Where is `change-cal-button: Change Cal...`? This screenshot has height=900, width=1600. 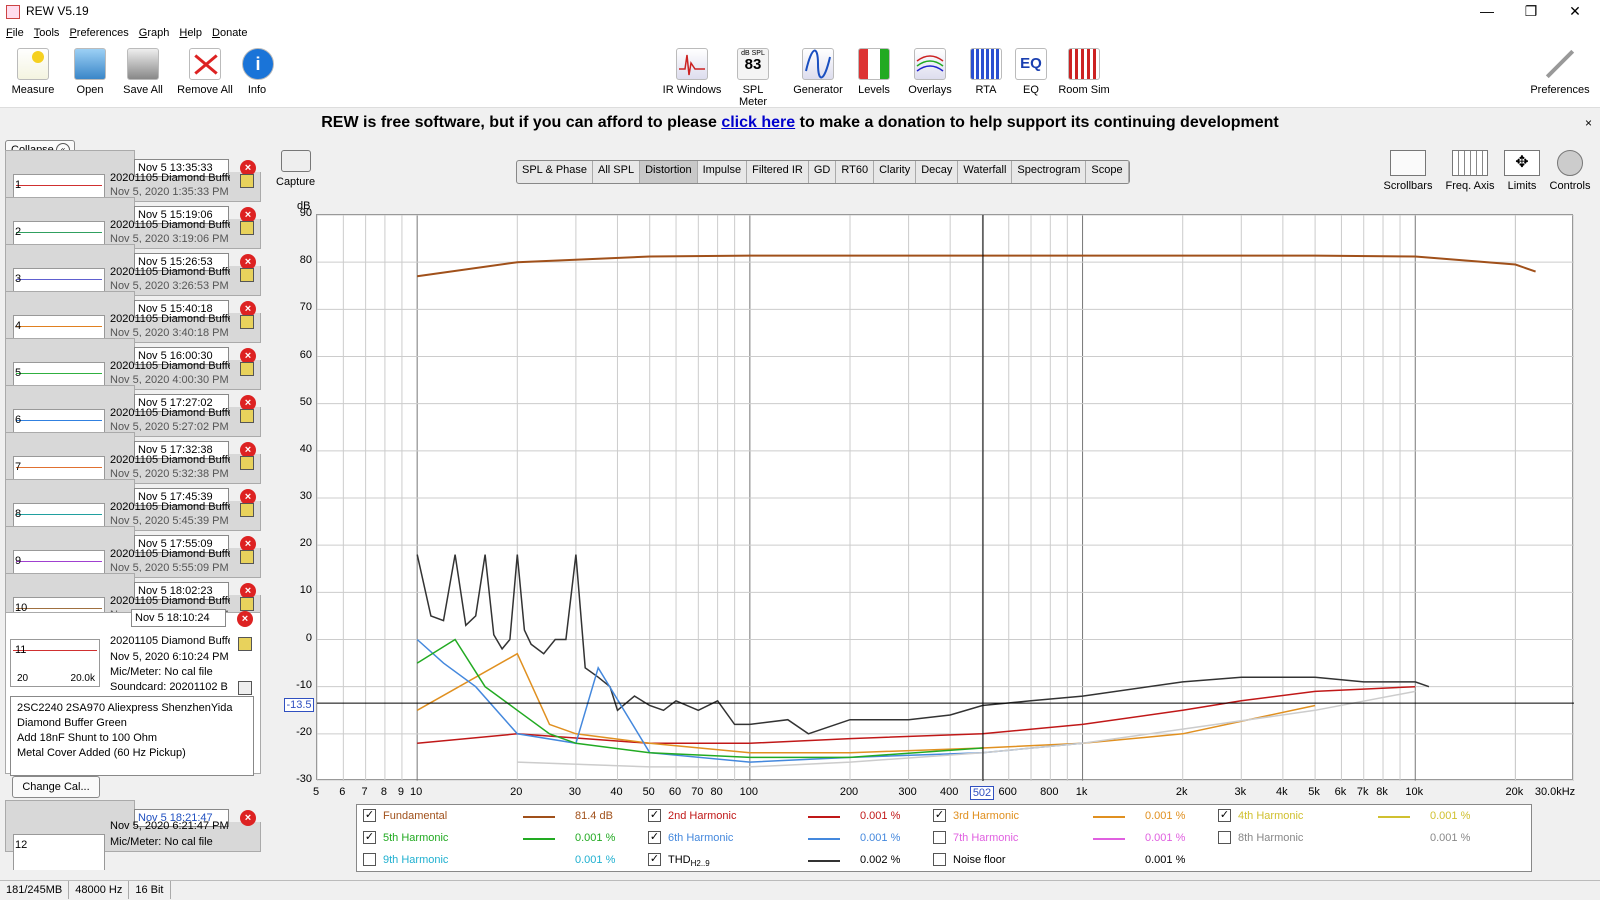 change-cal-button: Change Cal... is located at coordinates (56, 787).